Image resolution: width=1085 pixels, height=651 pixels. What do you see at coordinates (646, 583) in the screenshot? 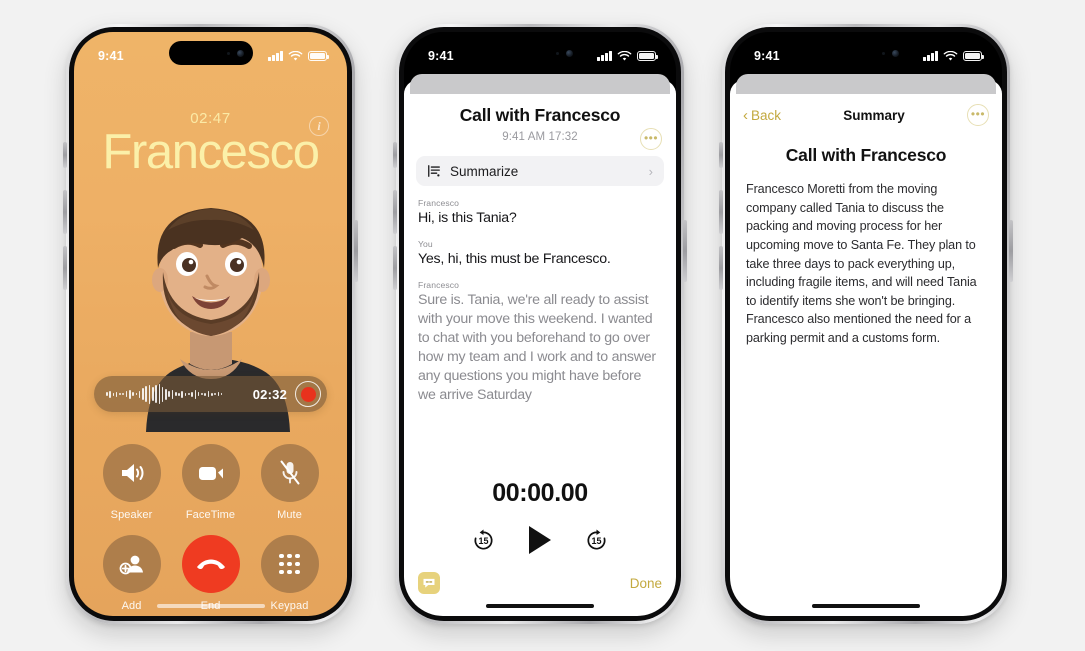
I see `done-button: Done` at bounding box center [646, 583].